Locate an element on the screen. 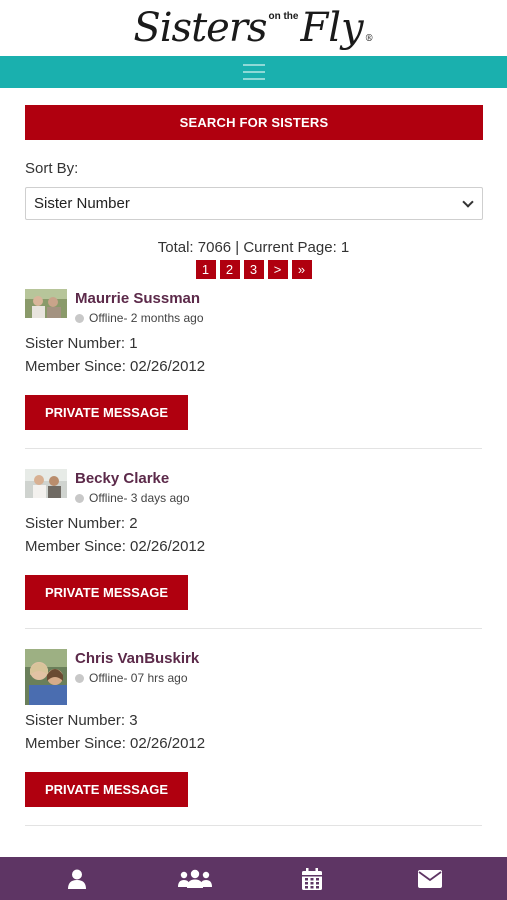 This screenshot has height=900, width=507. member-name-link: Maurrie Sussman is located at coordinates (139, 299).